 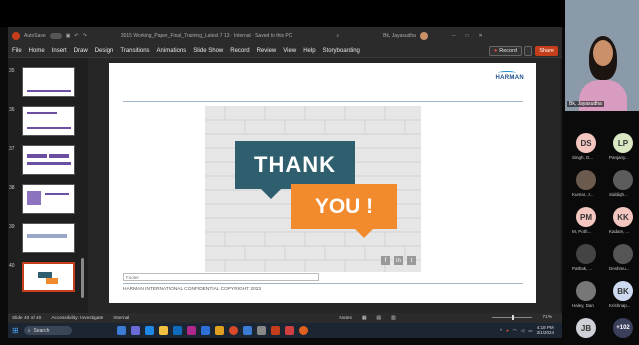 I want to click on speaker-icon: ◁, so click(x=522, y=330).